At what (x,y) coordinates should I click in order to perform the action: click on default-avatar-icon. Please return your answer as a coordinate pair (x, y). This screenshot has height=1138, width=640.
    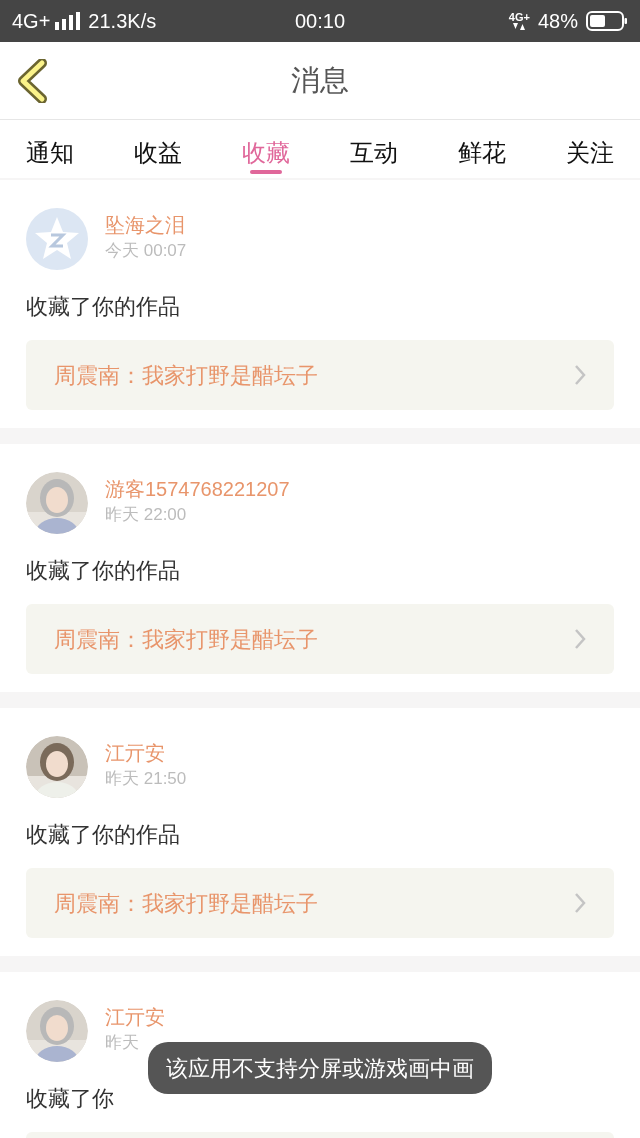
    Looking at the image, I should click on (57, 239).